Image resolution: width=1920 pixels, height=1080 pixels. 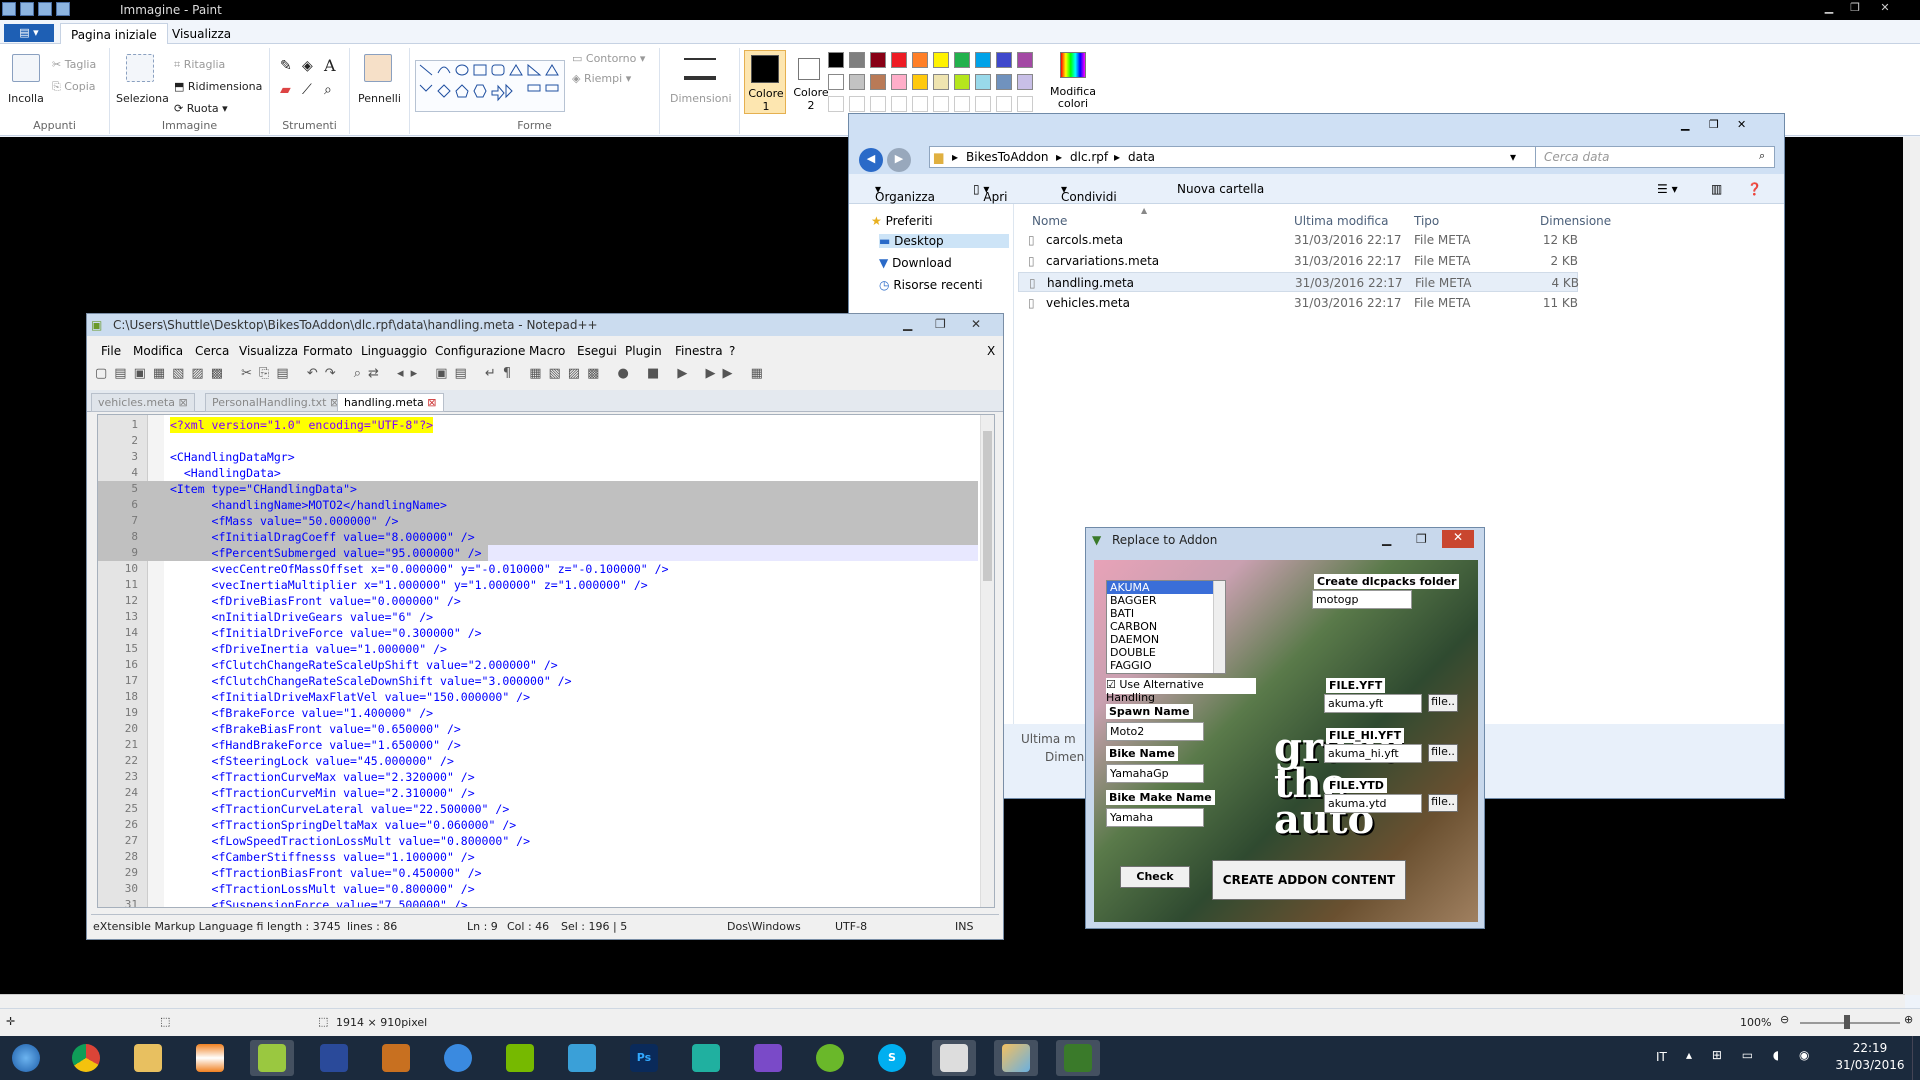 What do you see at coordinates (1049, 221) in the screenshot?
I see `col-name: Nome` at bounding box center [1049, 221].